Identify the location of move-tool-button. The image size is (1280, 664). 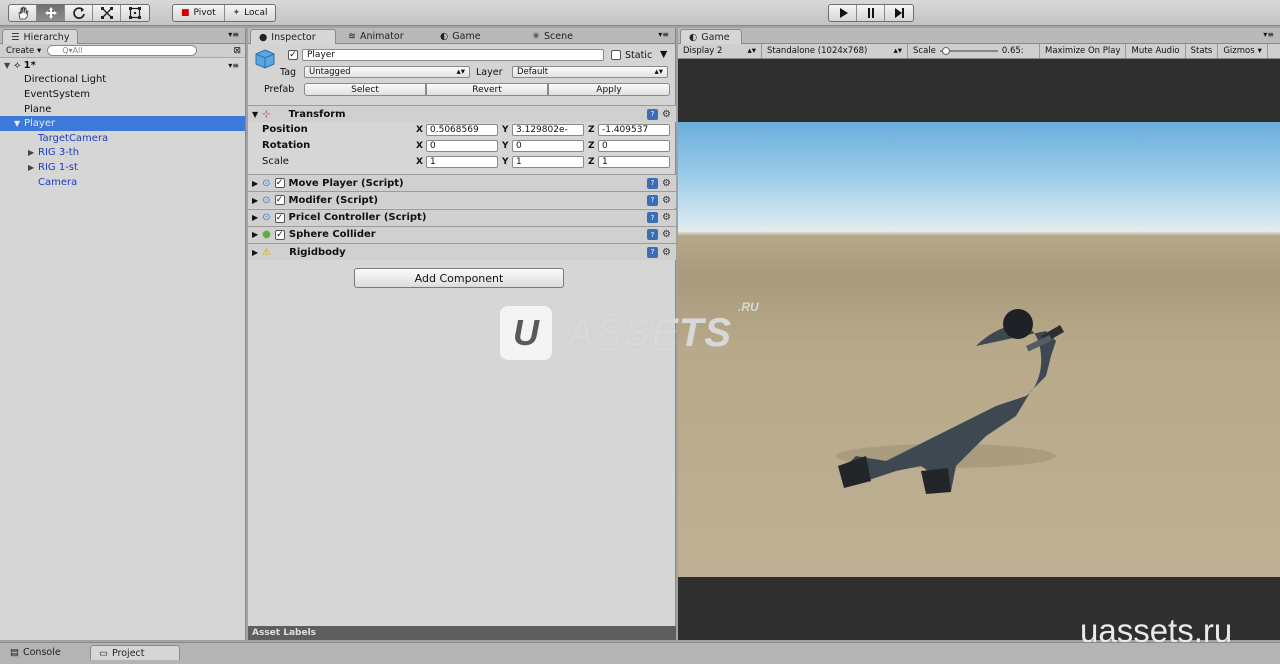
(51, 13).